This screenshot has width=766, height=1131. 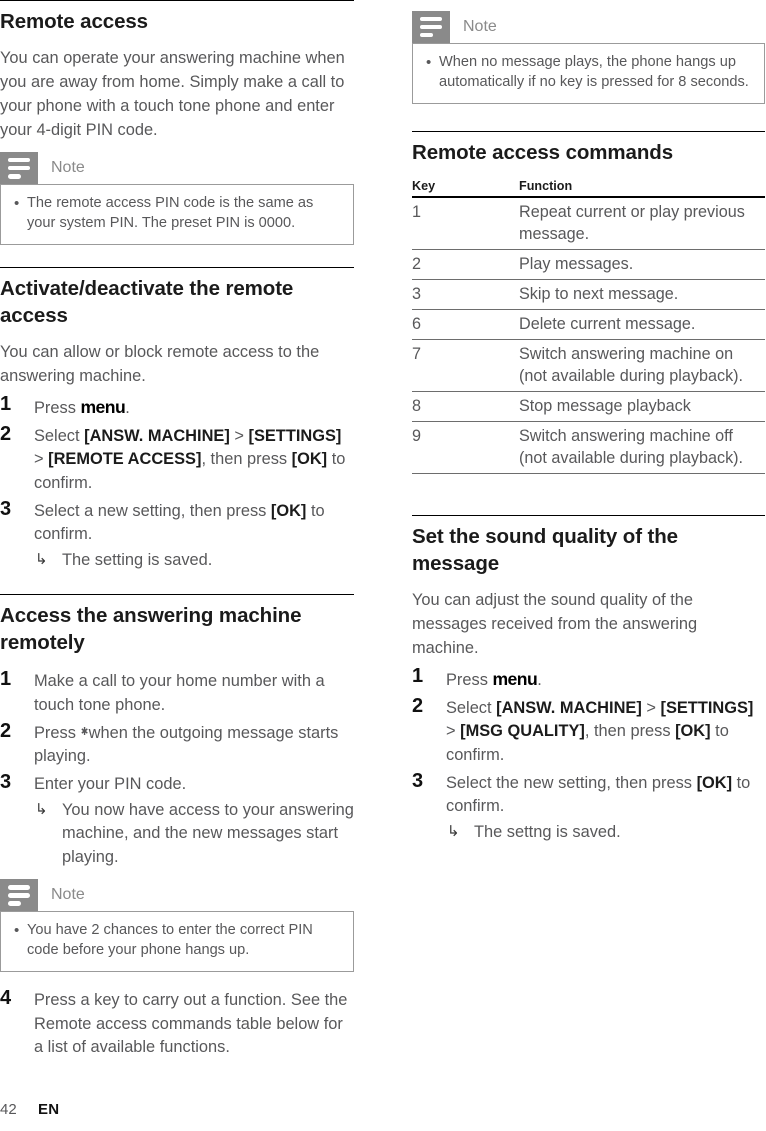 I want to click on cell-key: 6, so click(x=465, y=324).